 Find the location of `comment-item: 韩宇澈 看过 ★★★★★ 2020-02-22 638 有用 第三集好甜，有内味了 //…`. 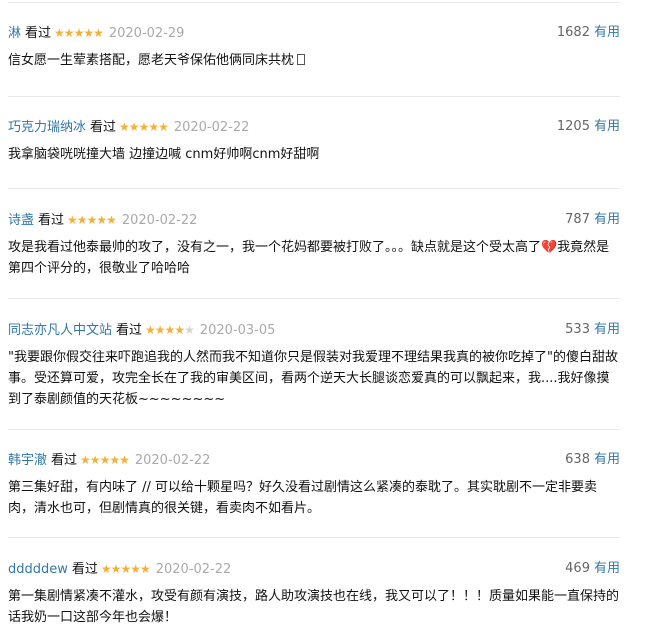

comment-item: 韩宇澈 看过 ★★★★★ 2020-02-22 638 有用 第三集好甜，有内味了 //… is located at coordinates (314, 484).